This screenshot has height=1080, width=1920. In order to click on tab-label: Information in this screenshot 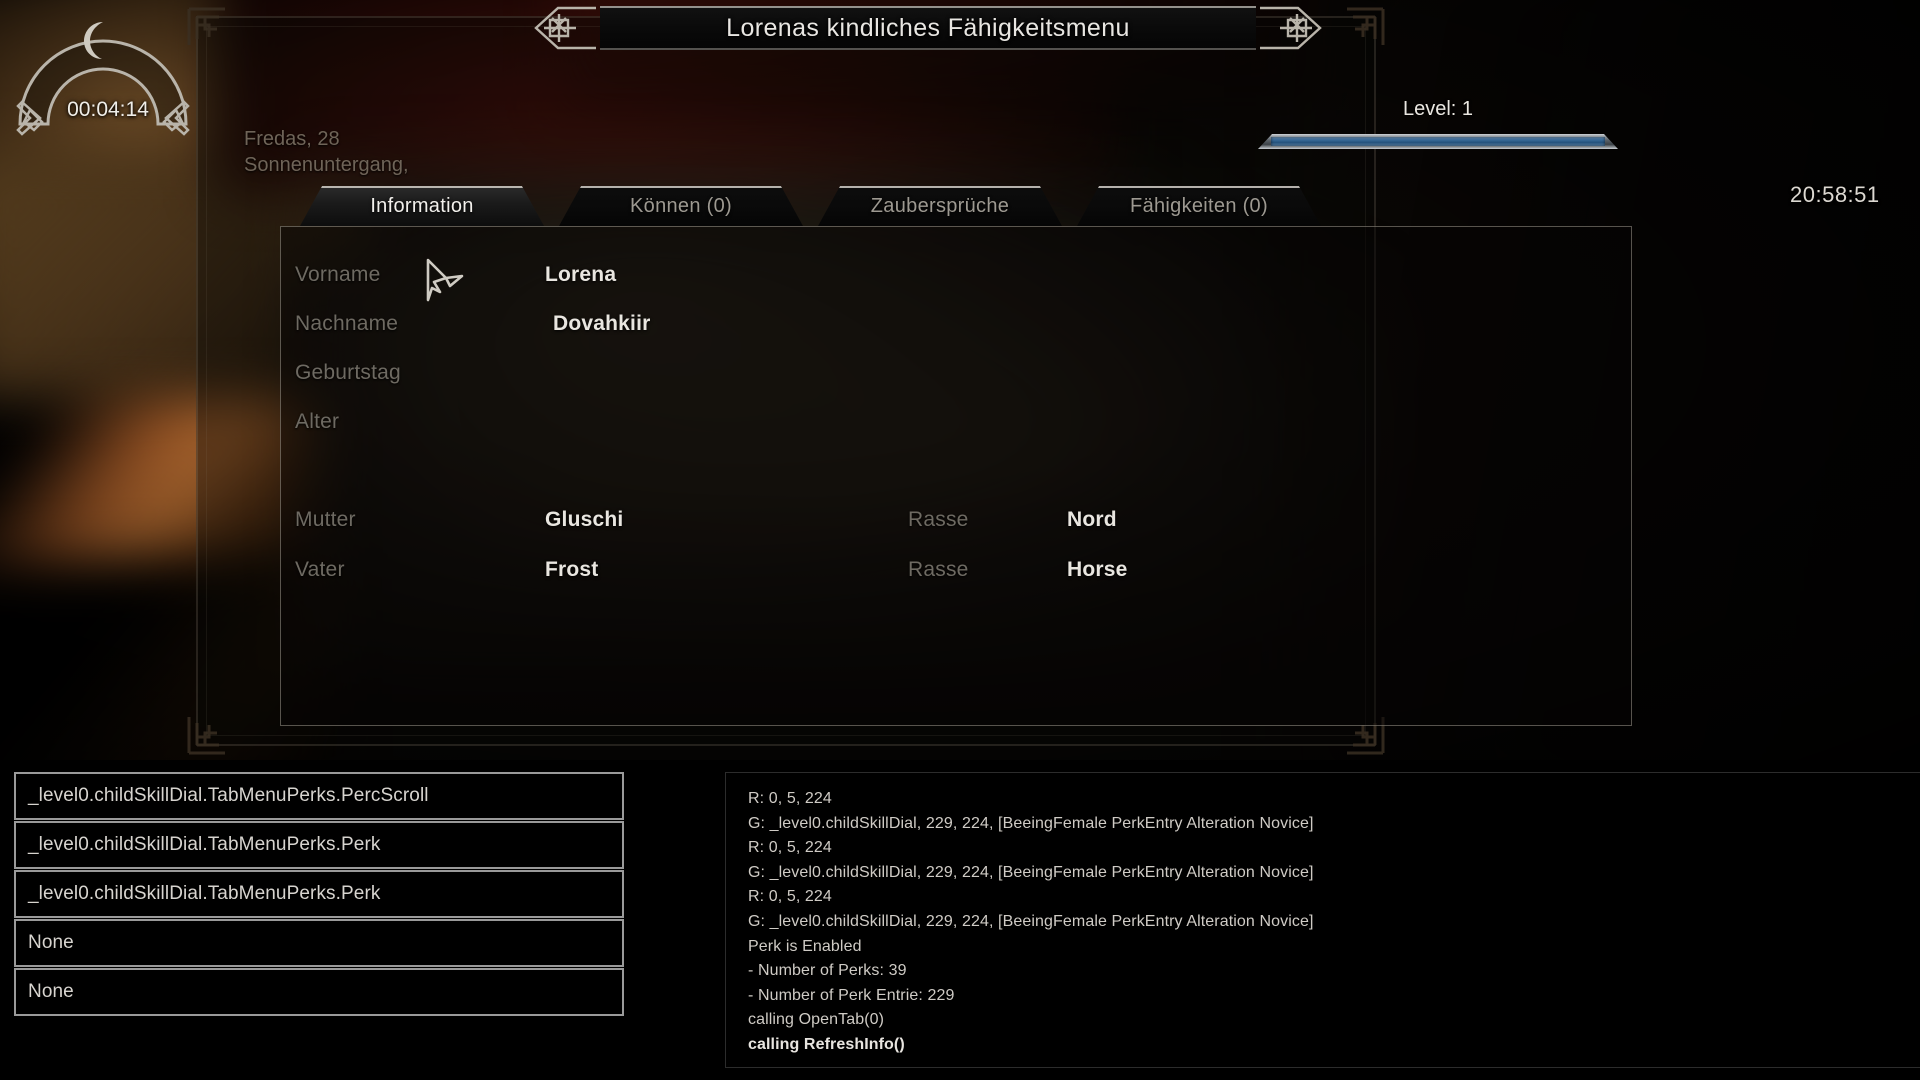, I will do `click(422, 205)`.